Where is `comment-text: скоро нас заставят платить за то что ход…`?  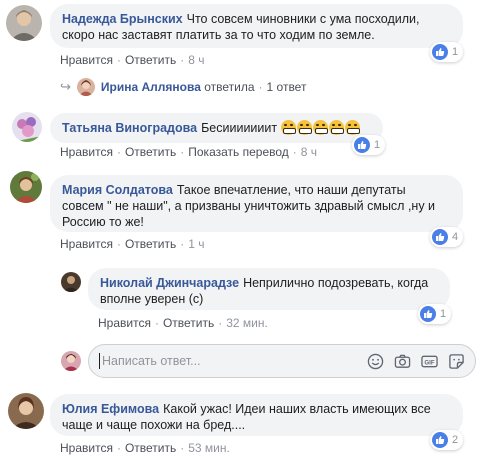
comment-text: скоро нас заставят платить за то что ход… is located at coordinates (218, 35).